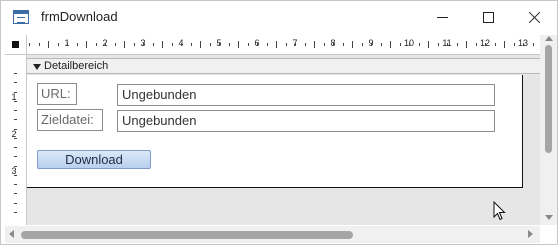 Image resolution: width=558 pixels, height=245 pixels. Describe the element at coordinates (530, 234) in the screenshot. I see `scroll-right-icon` at that location.